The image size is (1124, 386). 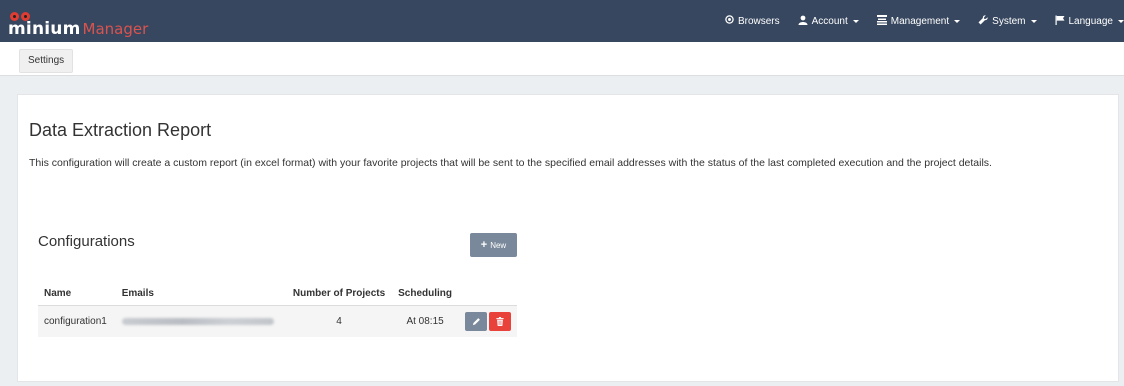 I want to click on new-button-label: New, so click(x=498, y=245).